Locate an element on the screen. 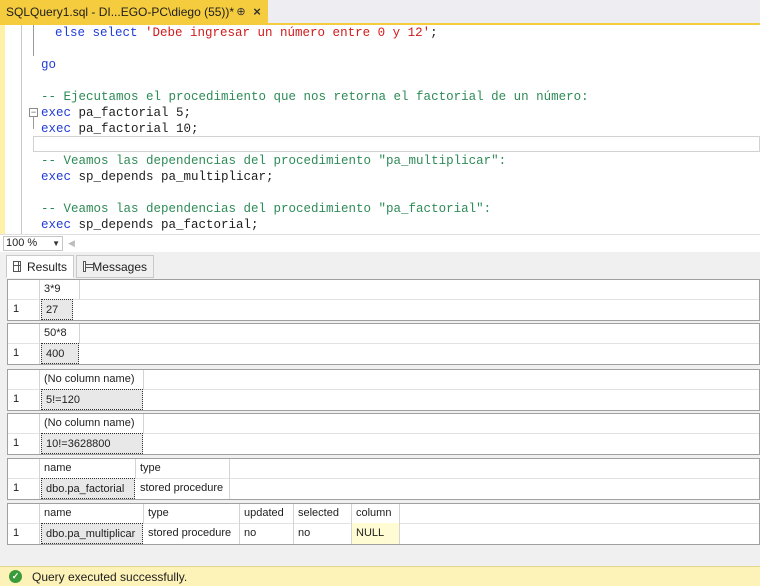 The width and height of the screenshot is (760, 586). grid-cell-null: NULL is located at coordinates (376, 533).